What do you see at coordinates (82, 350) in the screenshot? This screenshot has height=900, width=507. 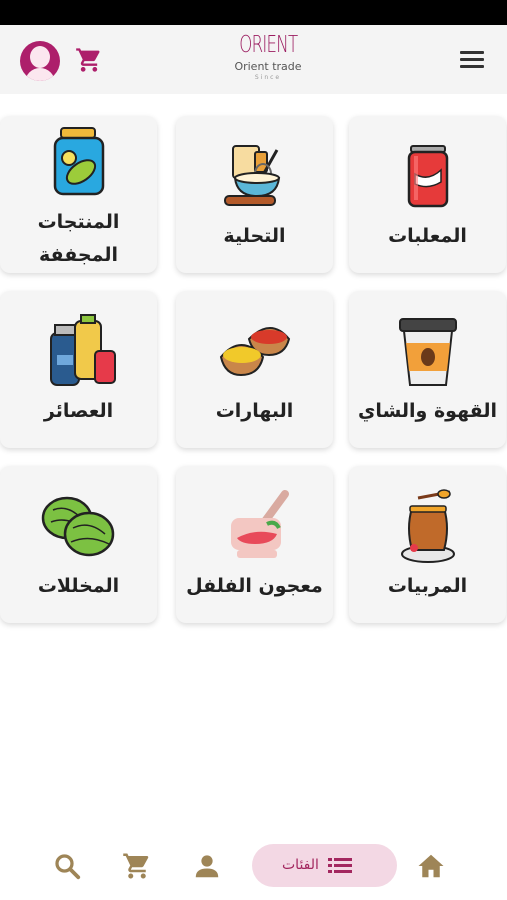 I see `juice-bottles-icon` at bounding box center [82, 350].